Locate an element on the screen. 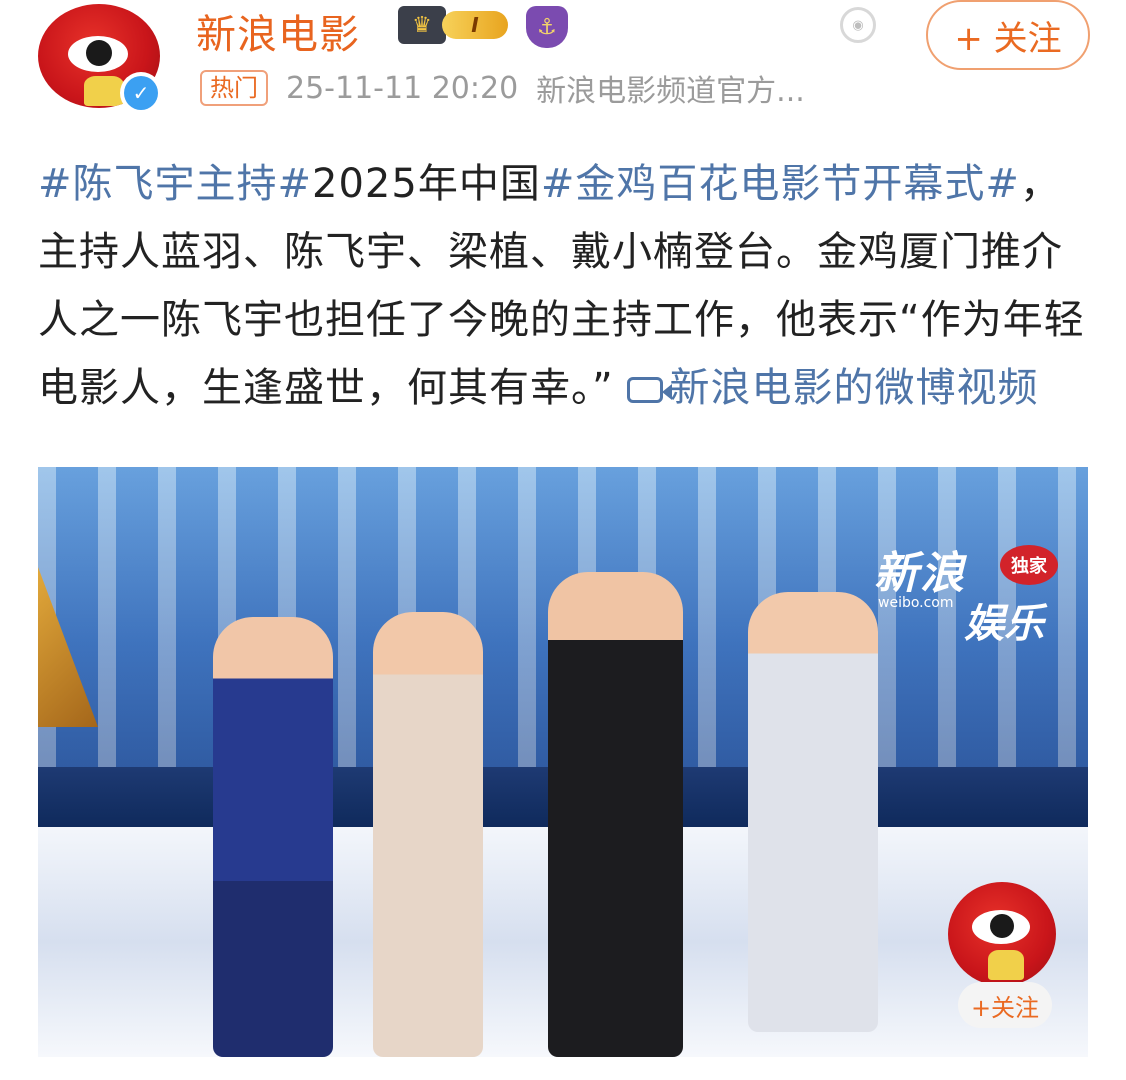 The width and height of the screenshot is (1126, 1080). member-level-badge: ♛ I is located at coordinates (458, 25).